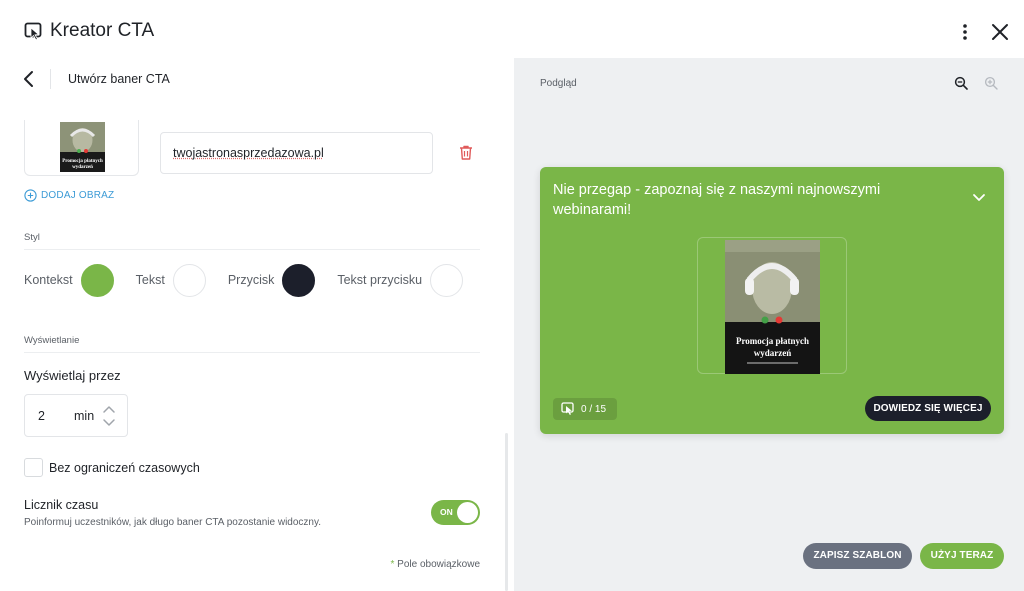 The width and height of the screenshot is (1024, 591). I want to click on style-section-label: Styl, so click(32, 237).